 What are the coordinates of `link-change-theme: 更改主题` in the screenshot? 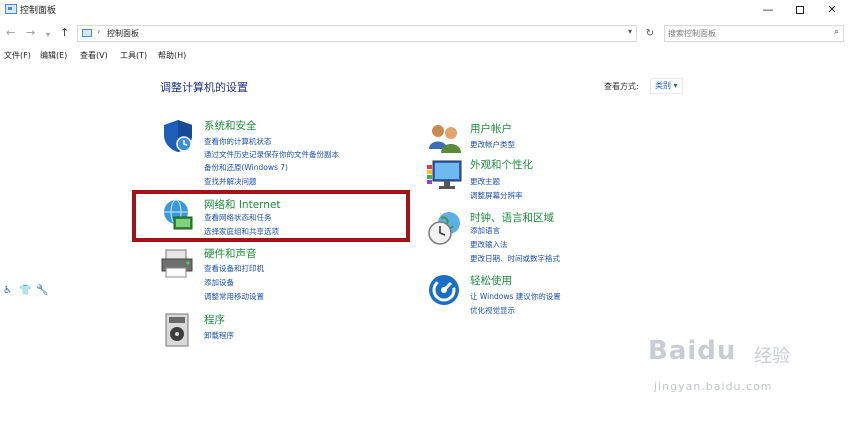 It's located at (485, 181).